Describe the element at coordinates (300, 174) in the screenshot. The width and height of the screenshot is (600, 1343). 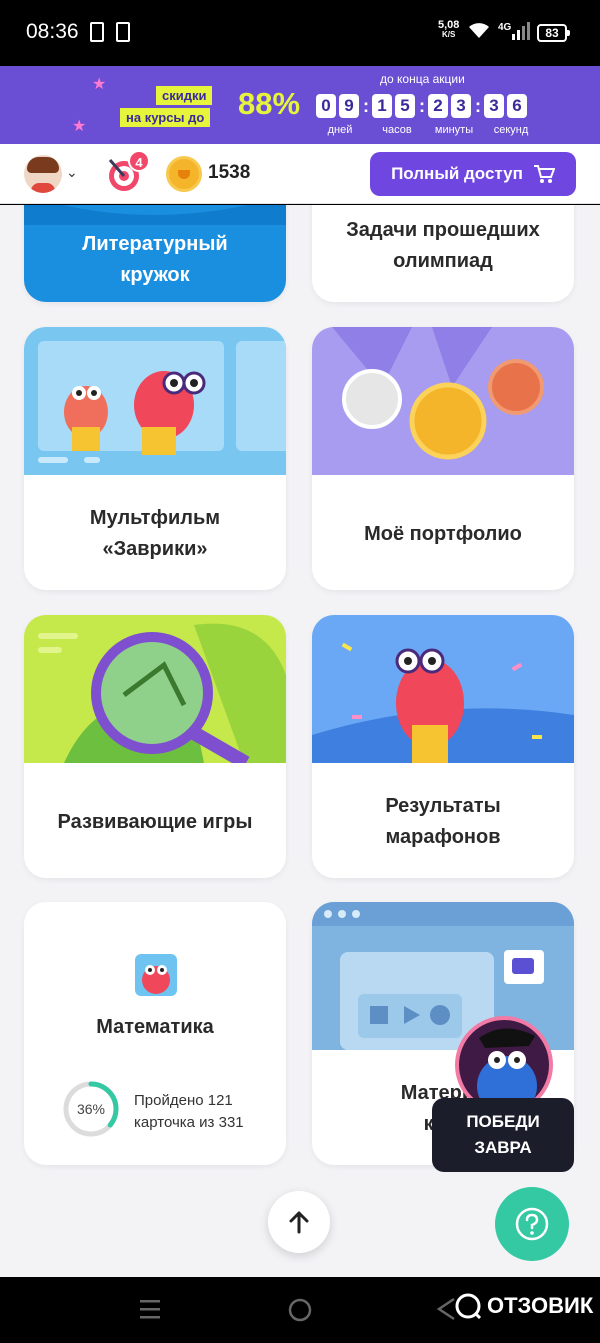
I see `app-header: ⌄ 4 1538 Полный доступ` at that location.